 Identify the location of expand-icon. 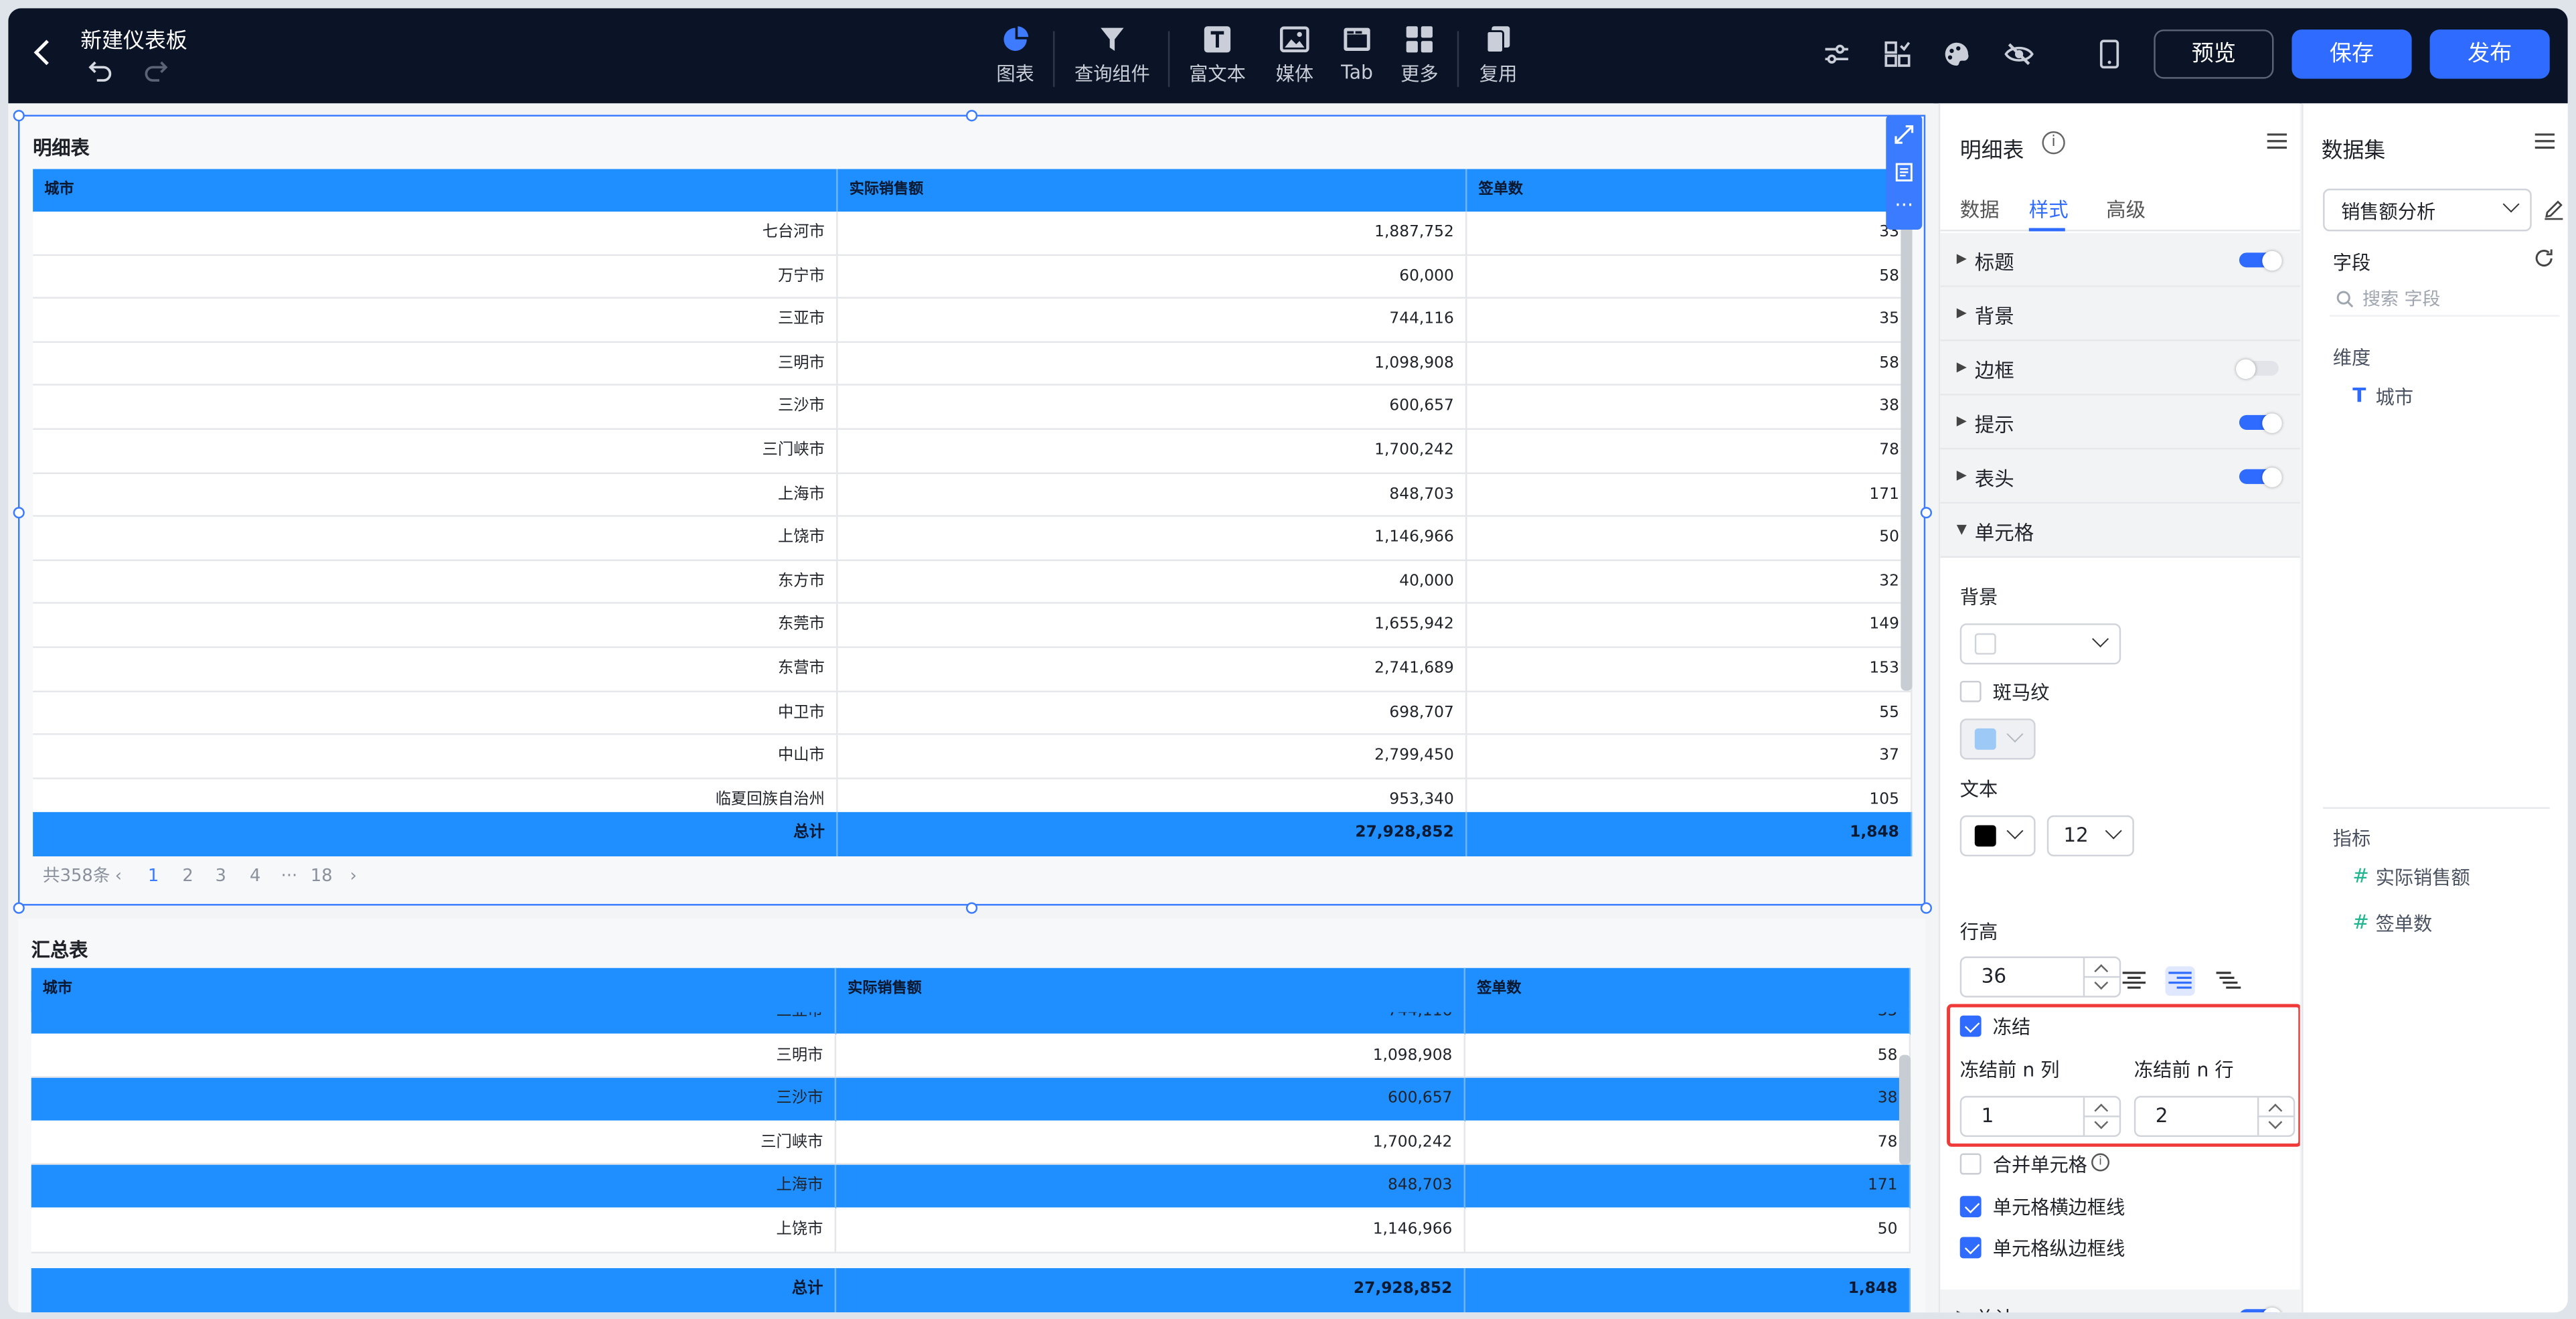
(1905, 134).